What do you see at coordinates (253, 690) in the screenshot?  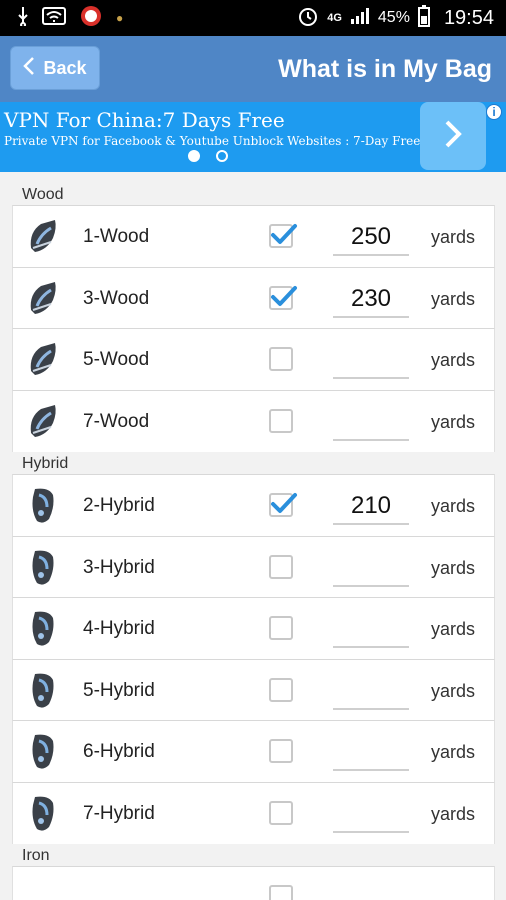 I see `club-row: 5-Hybrid yards` at bounding box center [253, 690].